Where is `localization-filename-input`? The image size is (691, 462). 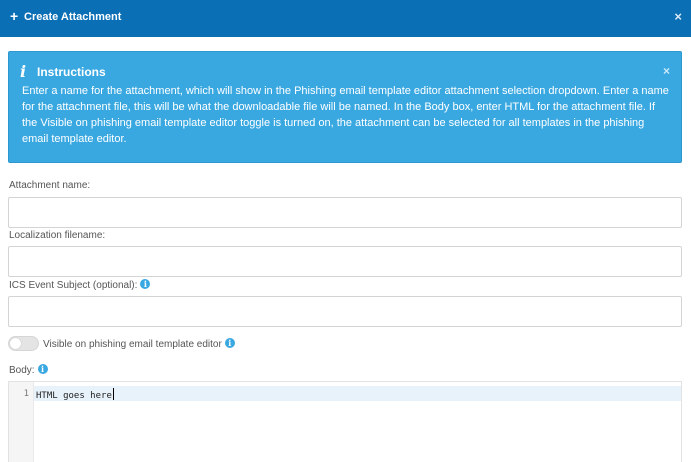
localization-filename-input is located at coordinates (345, 261).